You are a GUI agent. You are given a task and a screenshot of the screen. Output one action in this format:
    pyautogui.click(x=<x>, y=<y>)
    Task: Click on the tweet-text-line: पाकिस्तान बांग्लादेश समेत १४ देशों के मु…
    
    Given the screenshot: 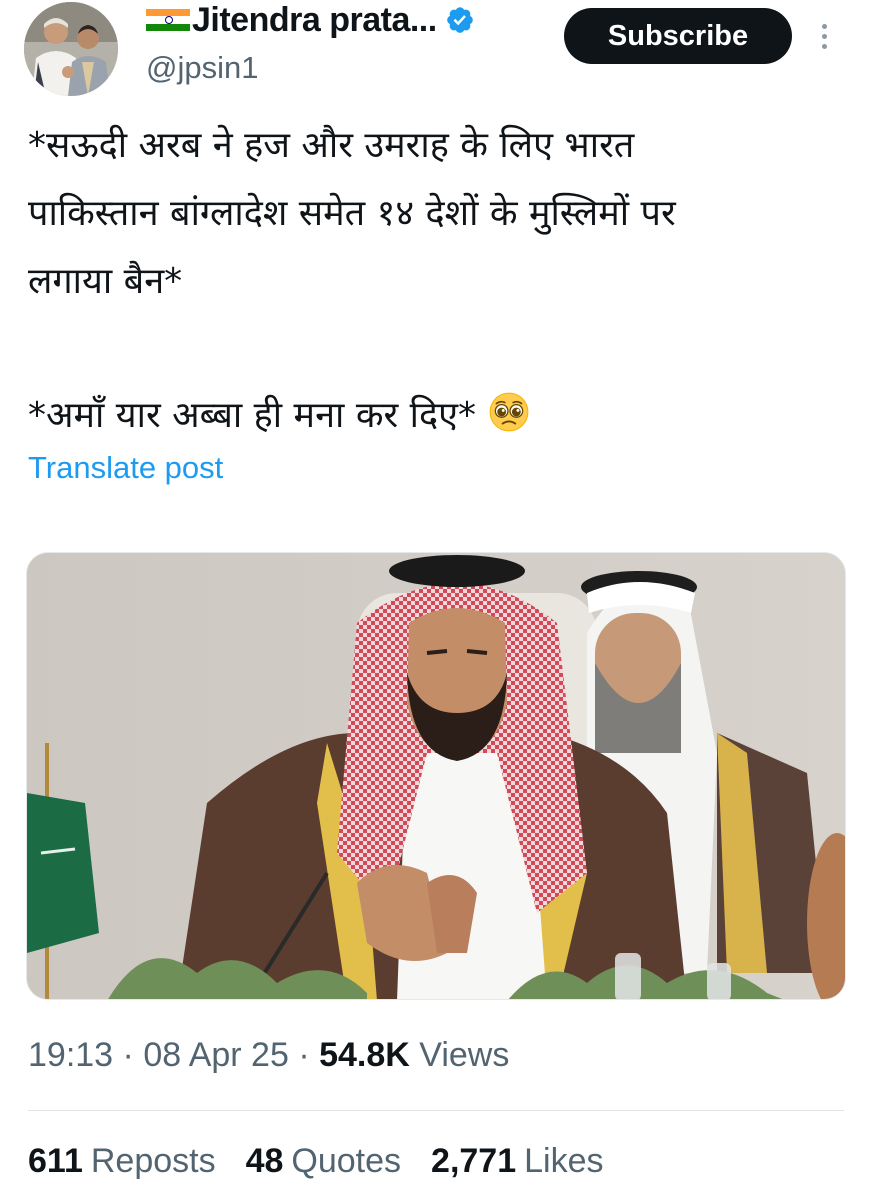 What is the action you would take?
    pyautogui.click(x=352, y=213)
    